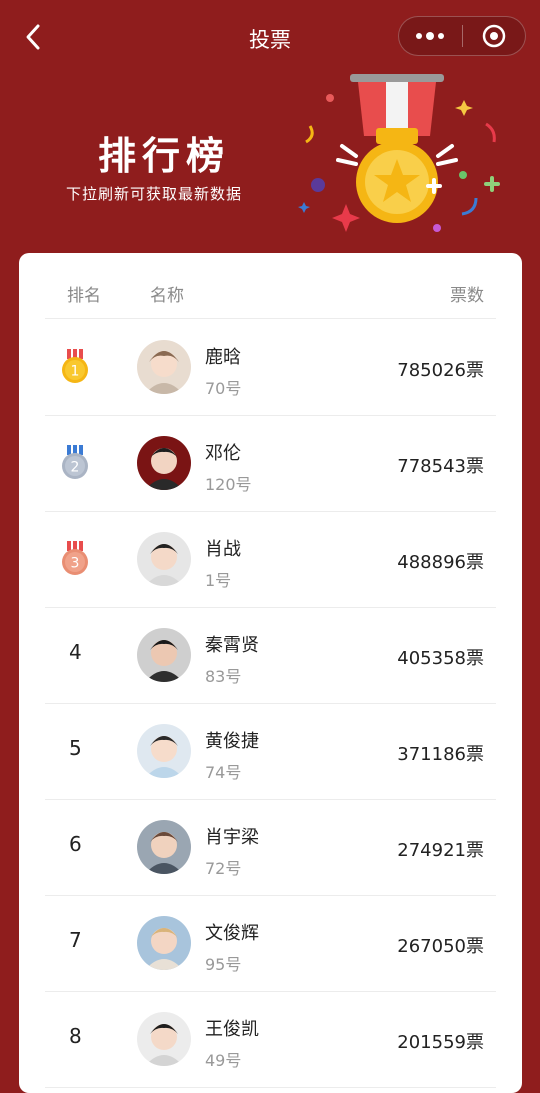  I want to click on more-button, so click(430, 36).